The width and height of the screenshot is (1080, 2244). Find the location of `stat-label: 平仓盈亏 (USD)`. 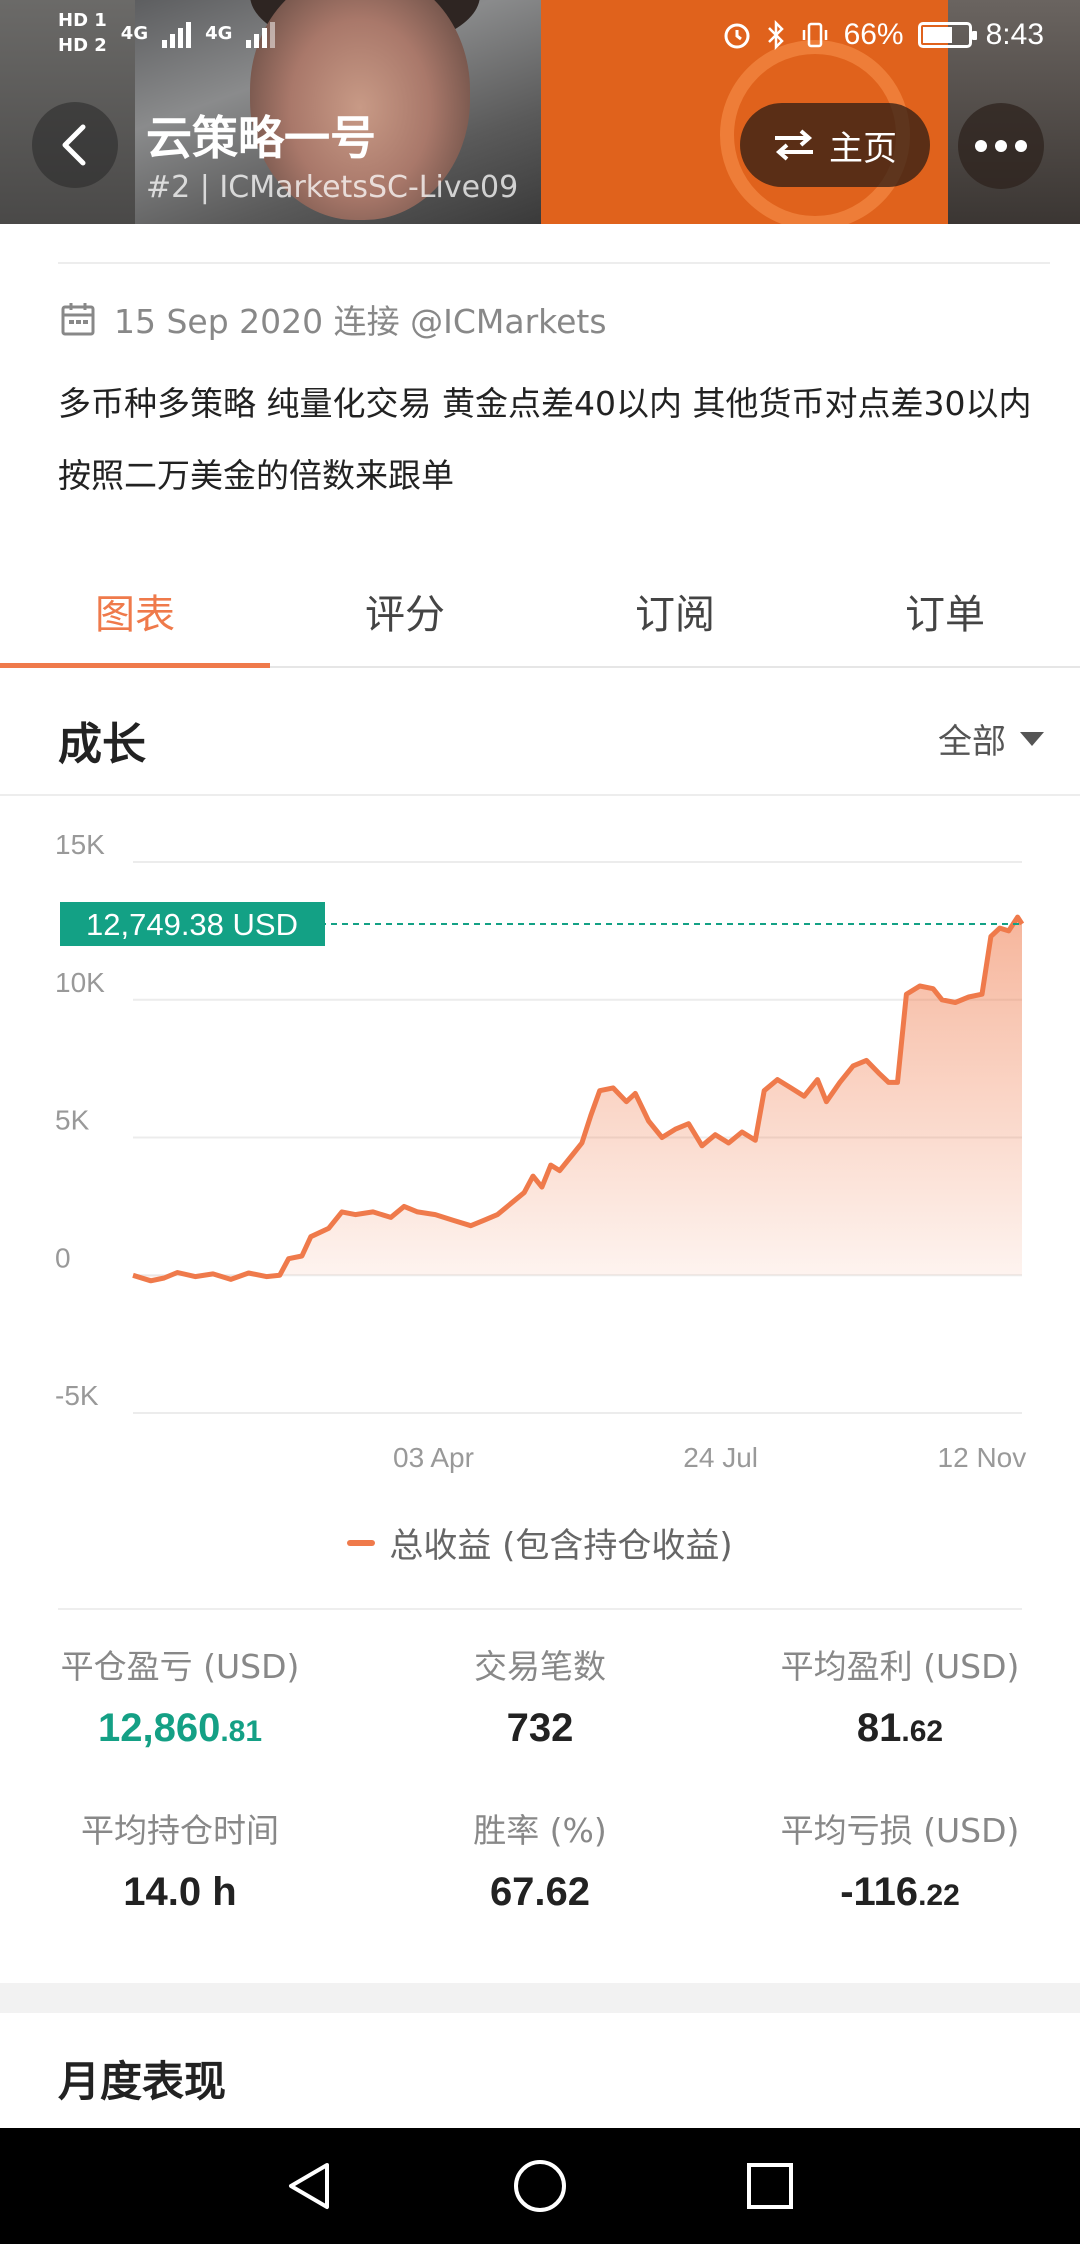

stat-label: 平仓盈亏 (USD) is located at coordinates (180, 1666).